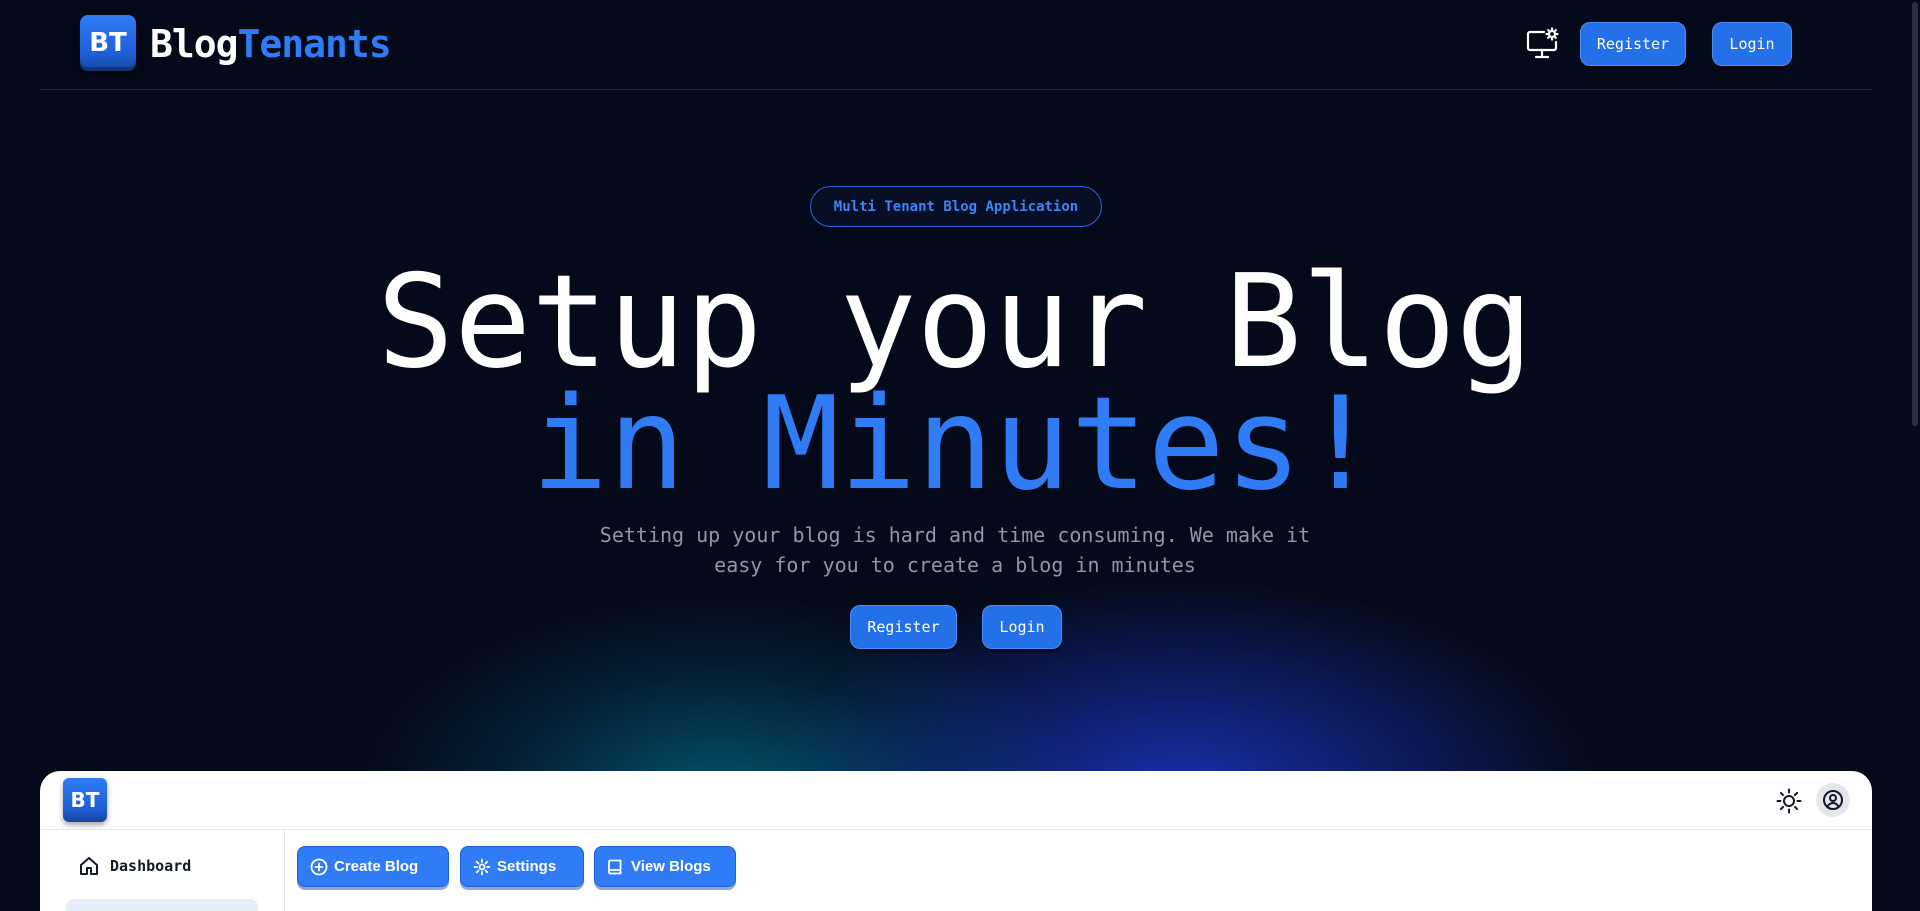 The width and height of the screenshot is (1920, 911). I want to click on scrollbar-thumb, so click(1915, 214).